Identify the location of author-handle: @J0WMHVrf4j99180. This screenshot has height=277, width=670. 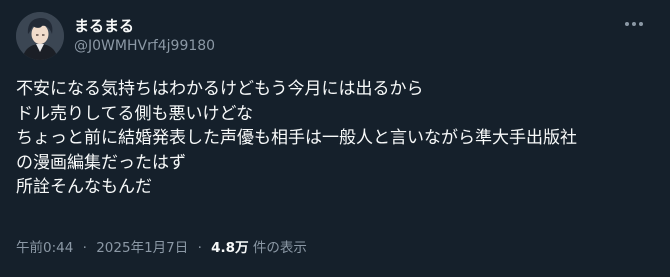
(144, 46).